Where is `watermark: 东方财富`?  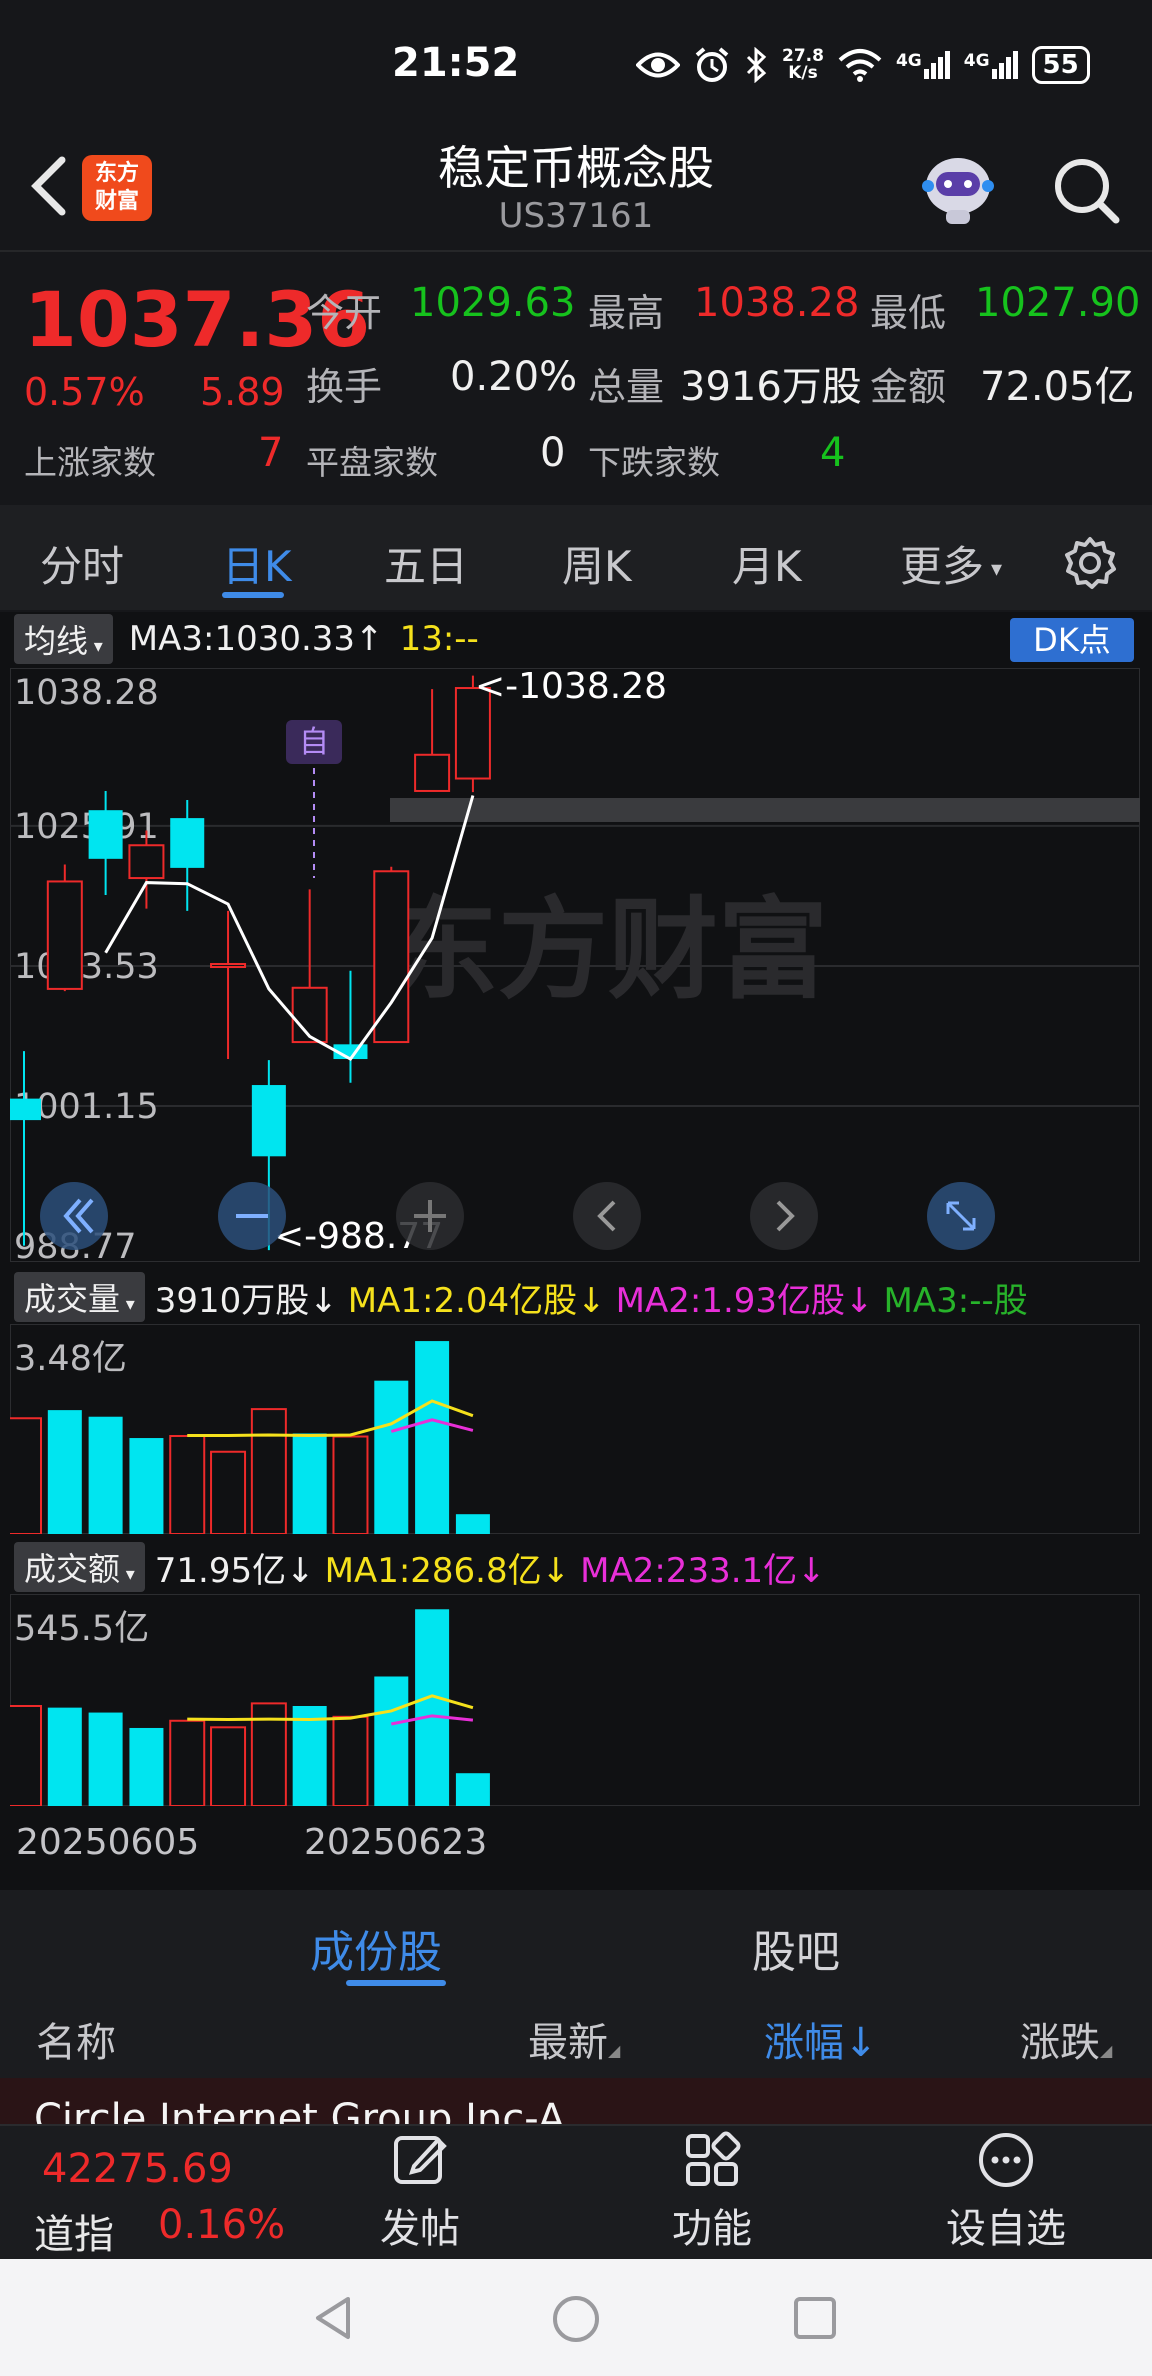 watermark: 东方财富 is located at coordinates (608, 950).